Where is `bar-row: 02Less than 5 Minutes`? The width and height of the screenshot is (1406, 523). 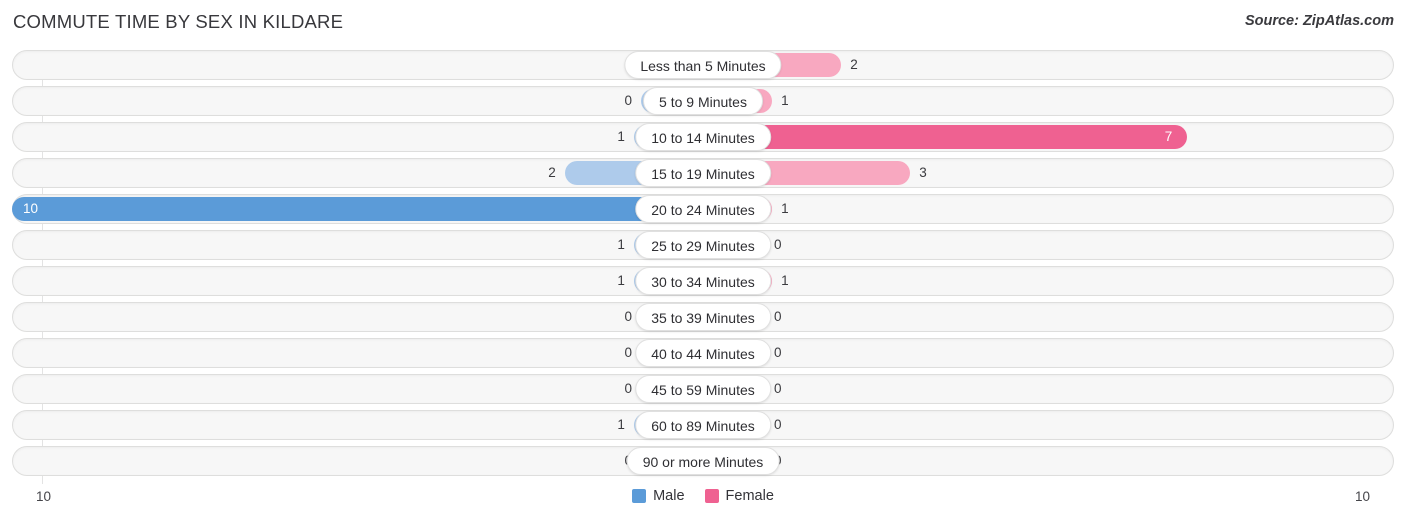 bar-row: 02Less than 5 Minutes is located at coordinates (703, 65).